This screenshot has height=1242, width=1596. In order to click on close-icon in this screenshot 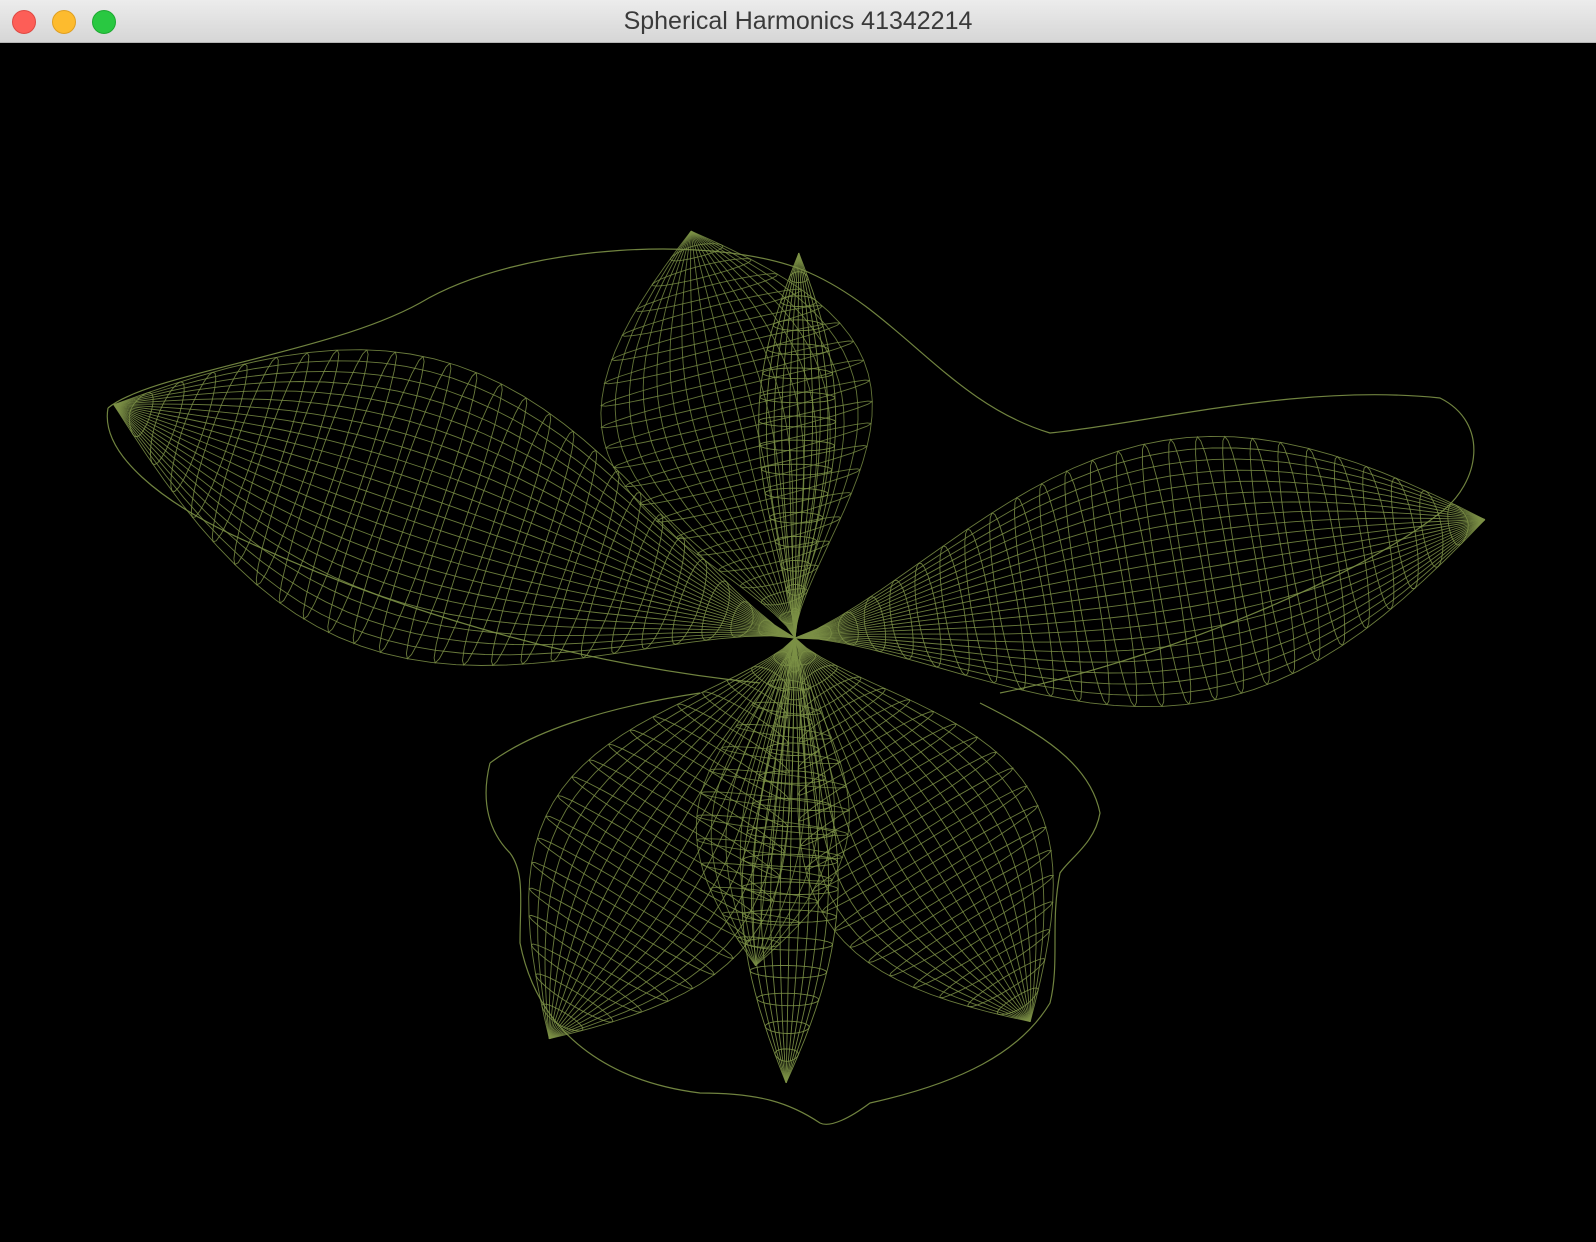, I will do `click(24, 22)`.